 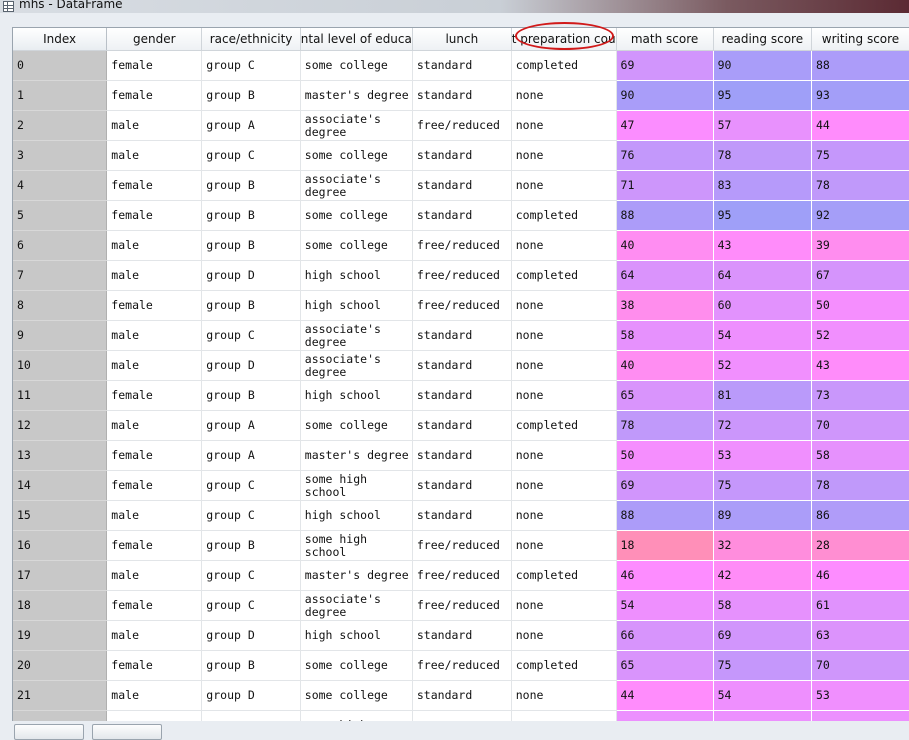 What do you see at coordinates (60, 245) in the screenshot?
I see `row-index-cell: 6` at bounding box center [60, 245].